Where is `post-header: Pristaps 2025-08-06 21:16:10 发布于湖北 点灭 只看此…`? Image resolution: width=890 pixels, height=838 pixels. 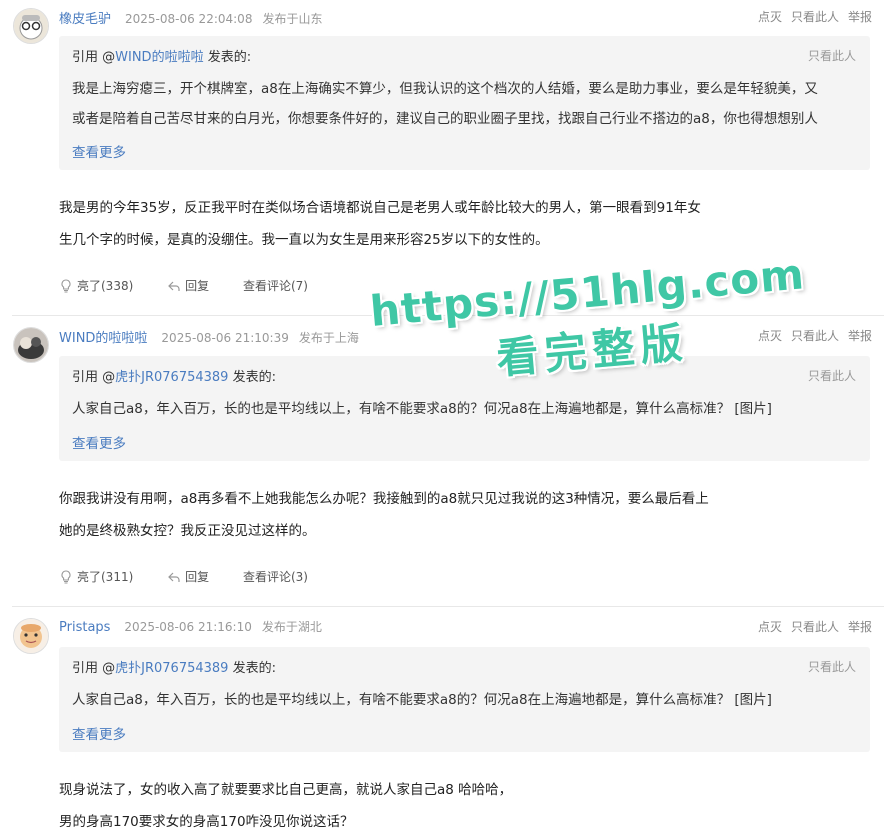 post-header: Pristaps 2025-08-06 21:16:10 发布于湖北 点灭 只看此… is located at coordinates (465, 627).